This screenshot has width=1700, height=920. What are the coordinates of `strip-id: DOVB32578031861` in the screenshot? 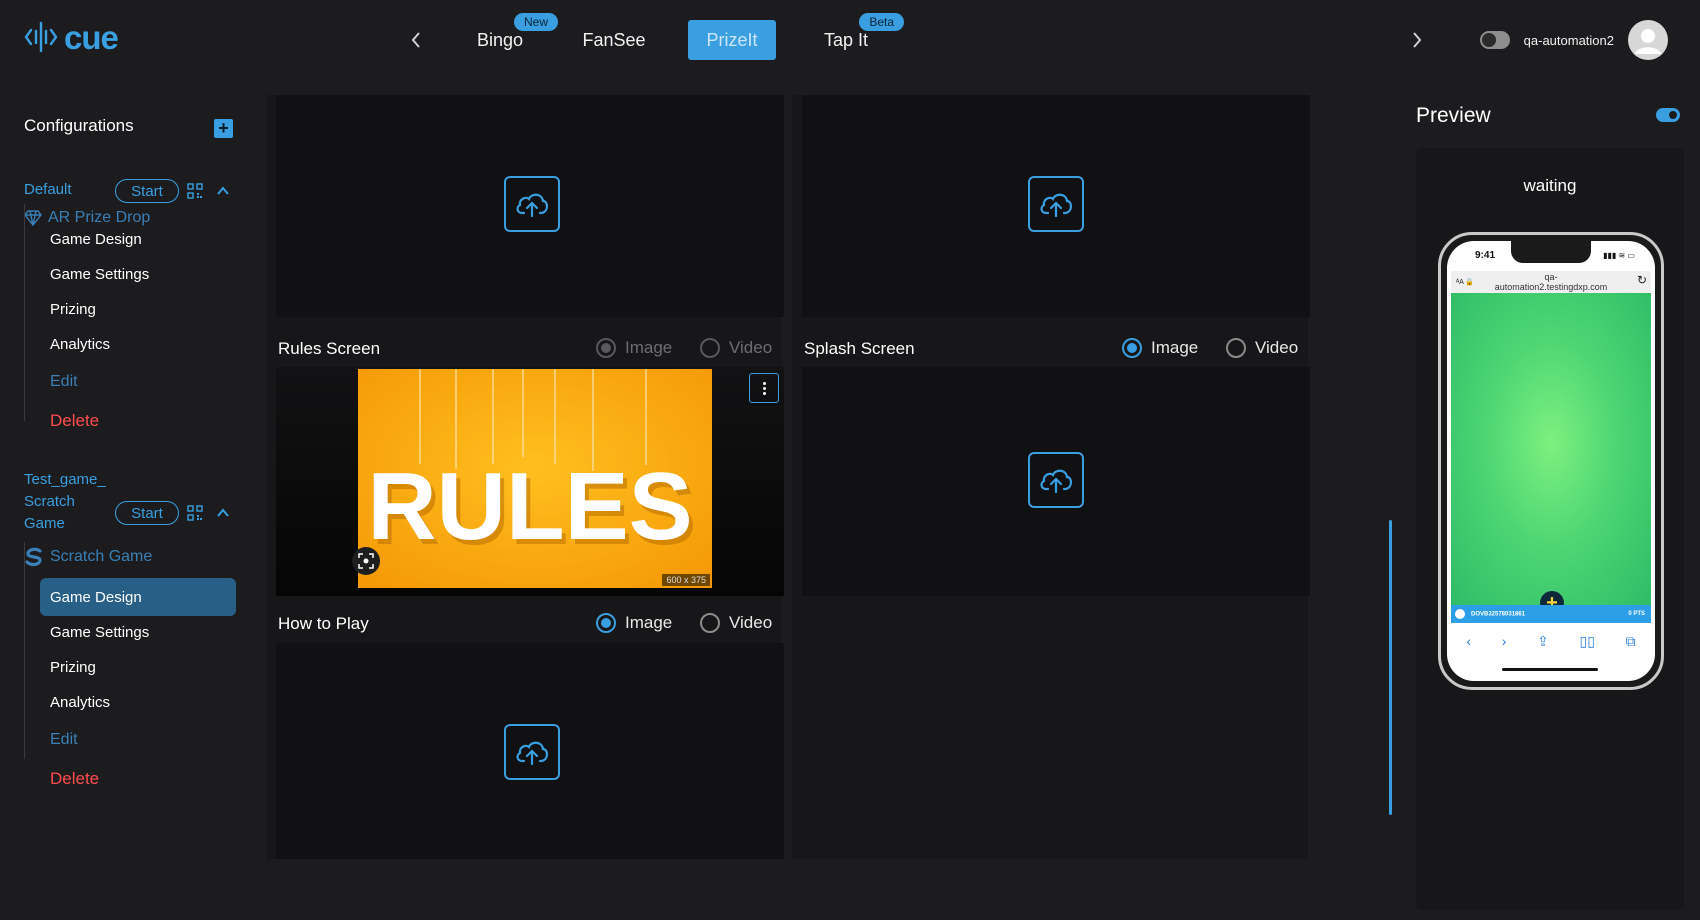 It's located at (1498, 614).